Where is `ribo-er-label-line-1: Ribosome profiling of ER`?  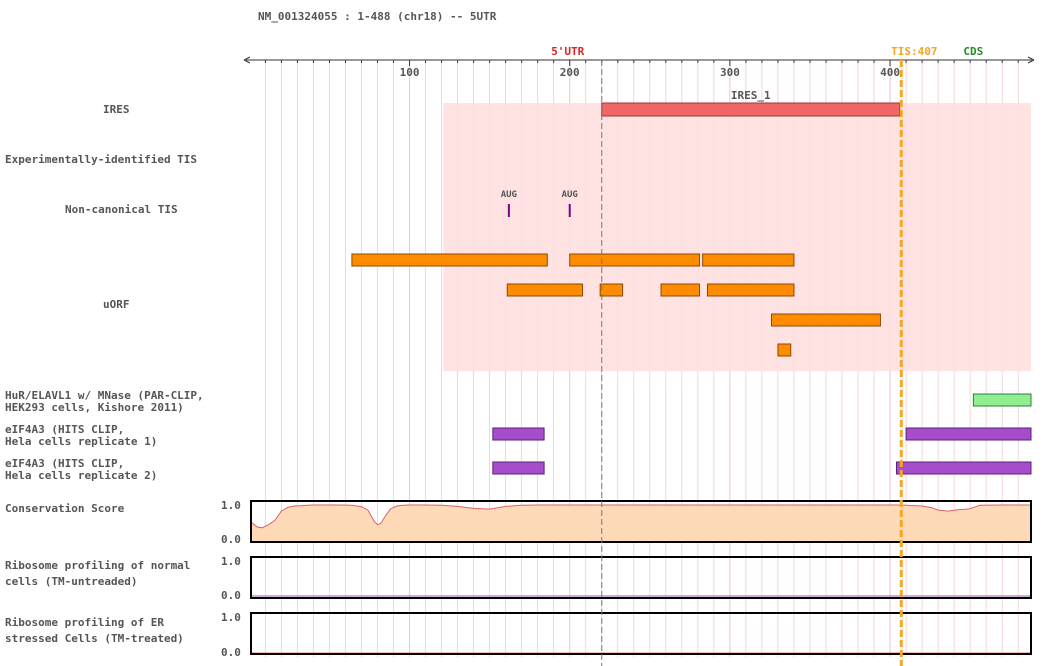
ribo-er-label-line-1: Ribosome profiling of ER is located at coordinates (84, 622).